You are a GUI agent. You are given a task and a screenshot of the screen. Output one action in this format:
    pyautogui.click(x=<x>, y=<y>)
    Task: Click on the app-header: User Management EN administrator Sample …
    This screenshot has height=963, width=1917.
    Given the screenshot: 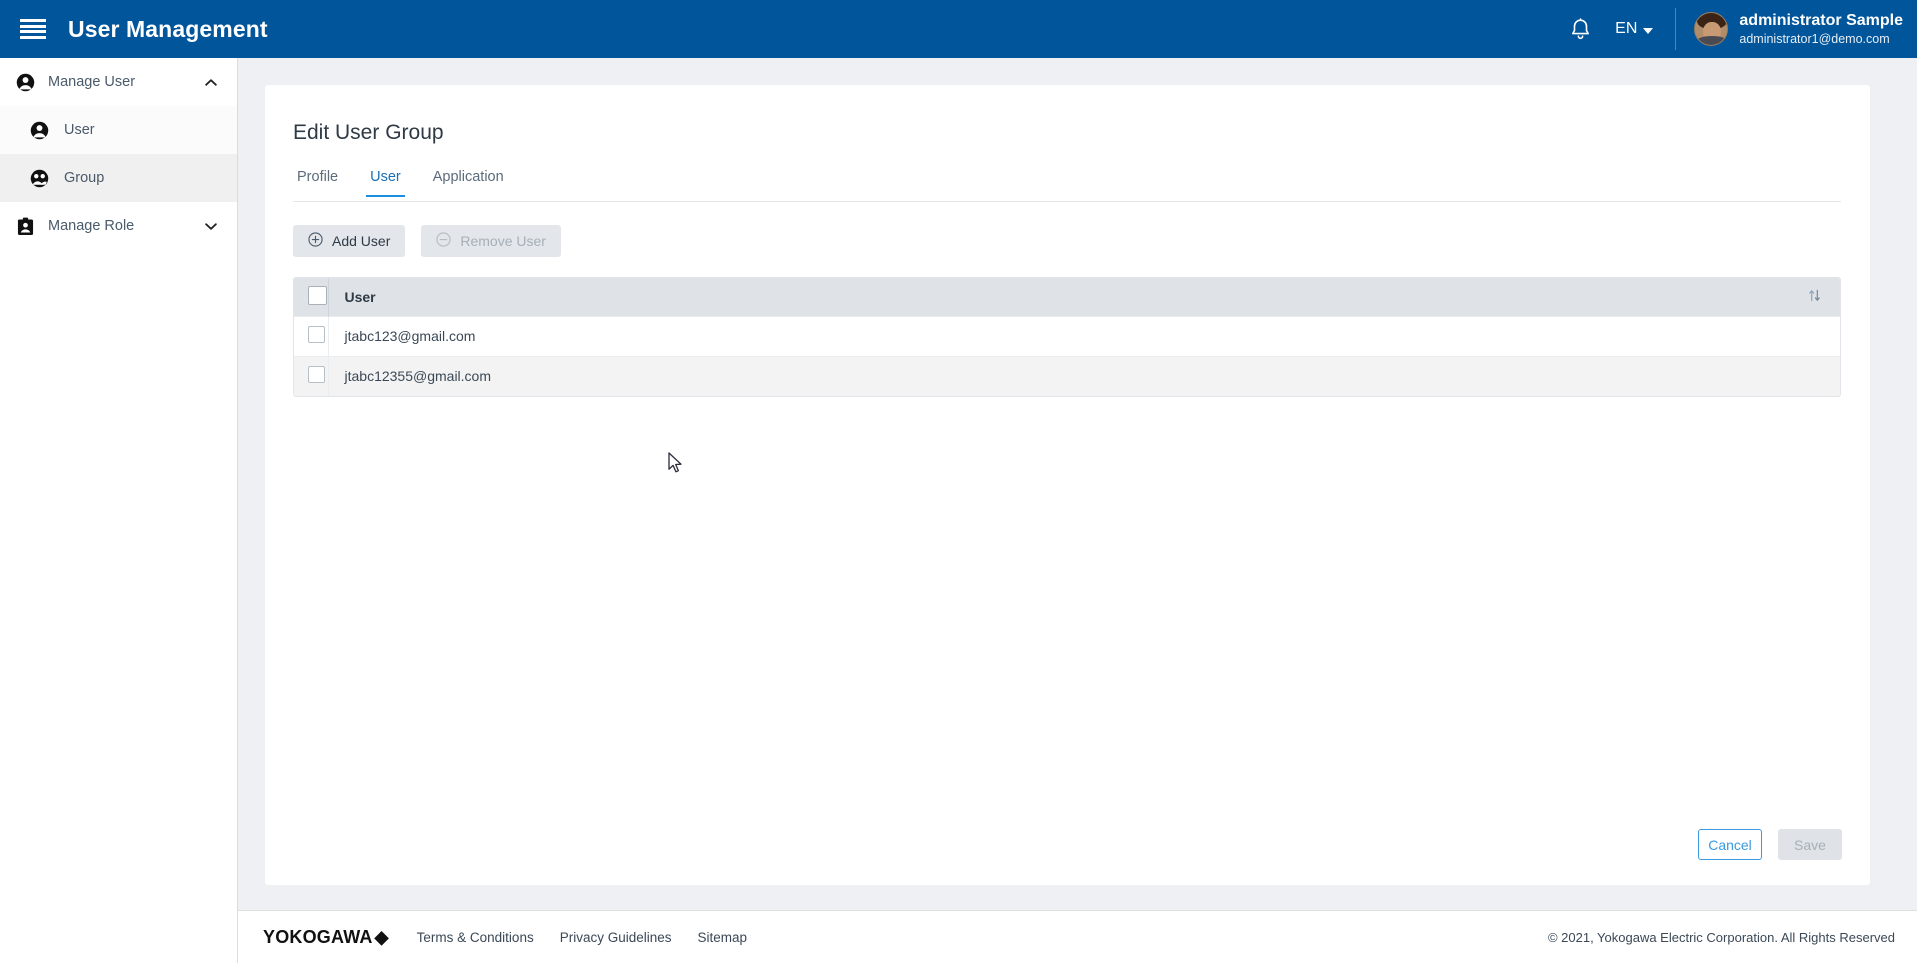 What is the action you would take?
    pyautogui.click(x=958, y=29)
    